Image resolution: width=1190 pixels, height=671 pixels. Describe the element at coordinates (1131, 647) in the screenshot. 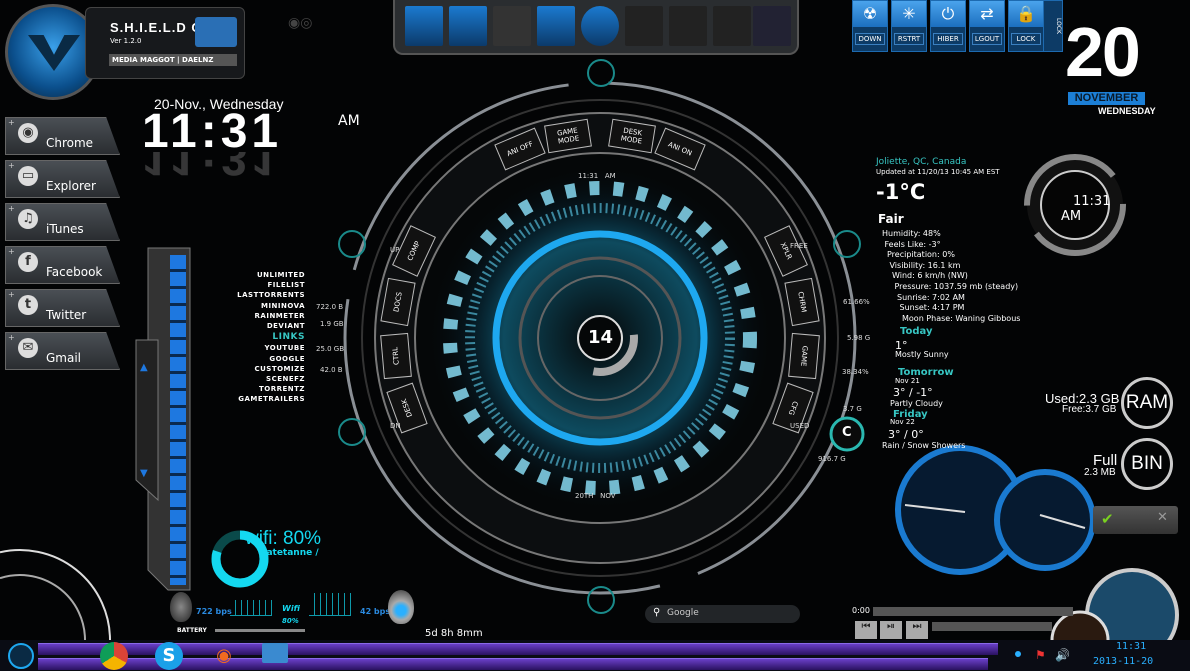

I see `taskbar-time: 11:31` at that location.